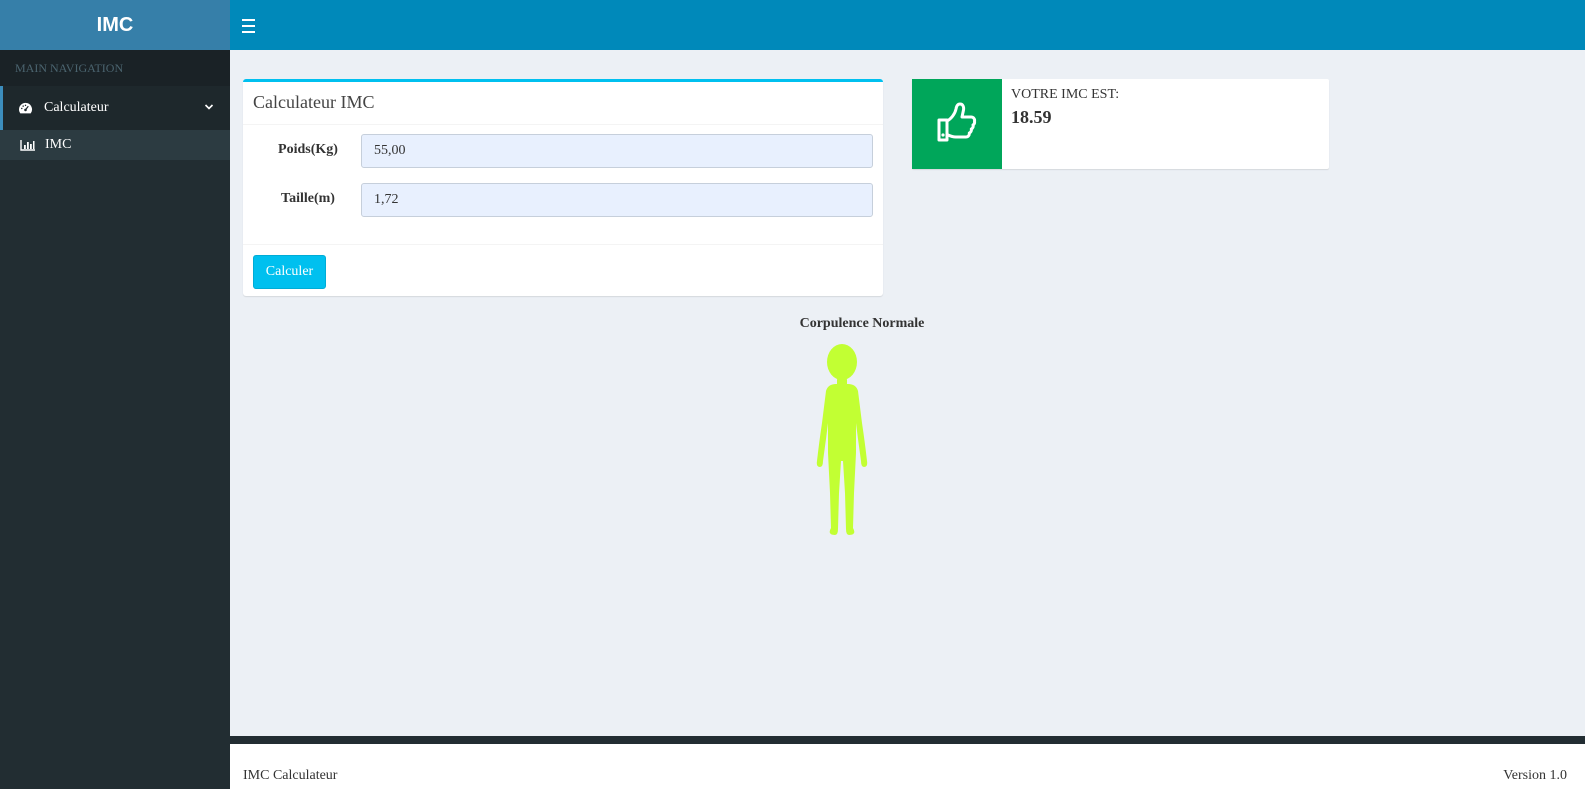 The height and width of the screenshot is (789, 1585). I want to click on sidebar-header: MAIN NAVIGATION, so click(115, 68).